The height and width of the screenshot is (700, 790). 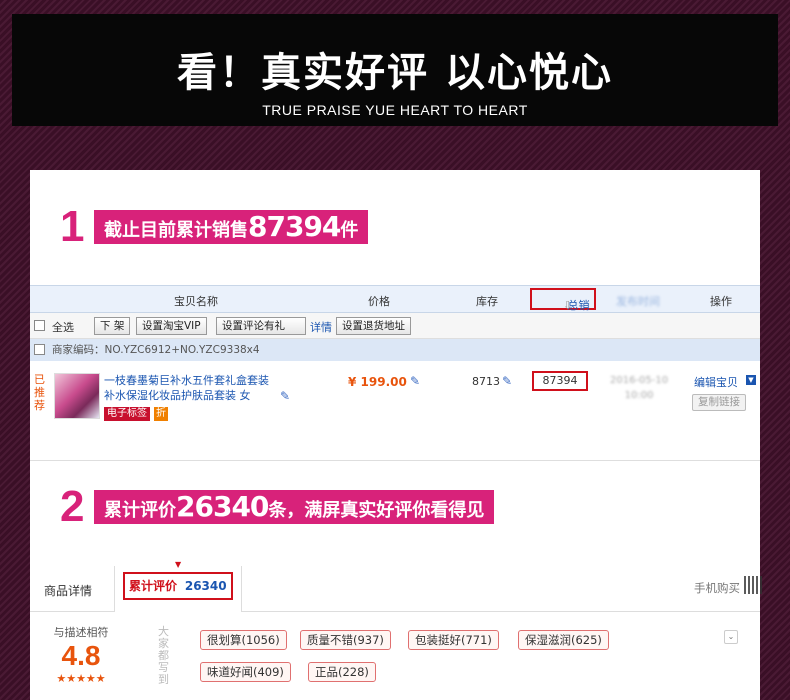 What do you see at coordinates (77, 396) in the screenshot?
I see `product-thumbnail` at bounding box center [77, 396].